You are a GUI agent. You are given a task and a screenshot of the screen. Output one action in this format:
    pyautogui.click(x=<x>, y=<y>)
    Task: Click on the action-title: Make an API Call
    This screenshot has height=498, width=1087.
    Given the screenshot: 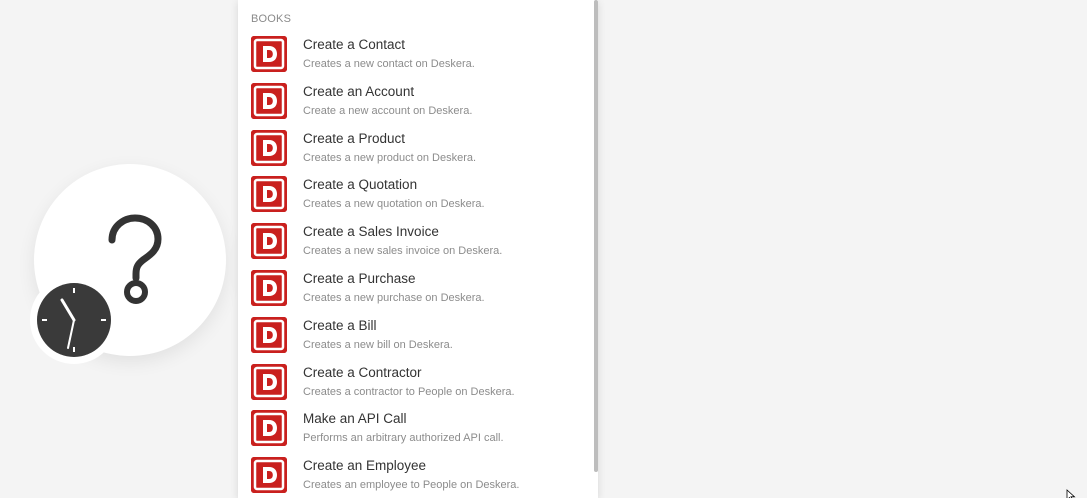 What is the action you would take?
    pyautogui.click(x=355, y=419)
    